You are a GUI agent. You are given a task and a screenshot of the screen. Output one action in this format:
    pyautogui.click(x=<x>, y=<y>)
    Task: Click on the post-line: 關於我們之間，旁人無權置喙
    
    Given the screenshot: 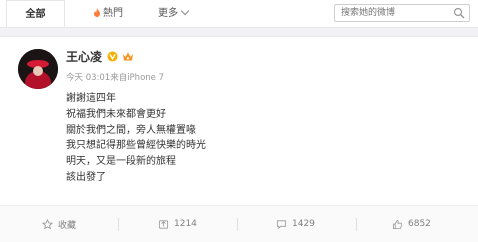 What is the action you would take?
    pyautogui.click(x=131, y=130)
    